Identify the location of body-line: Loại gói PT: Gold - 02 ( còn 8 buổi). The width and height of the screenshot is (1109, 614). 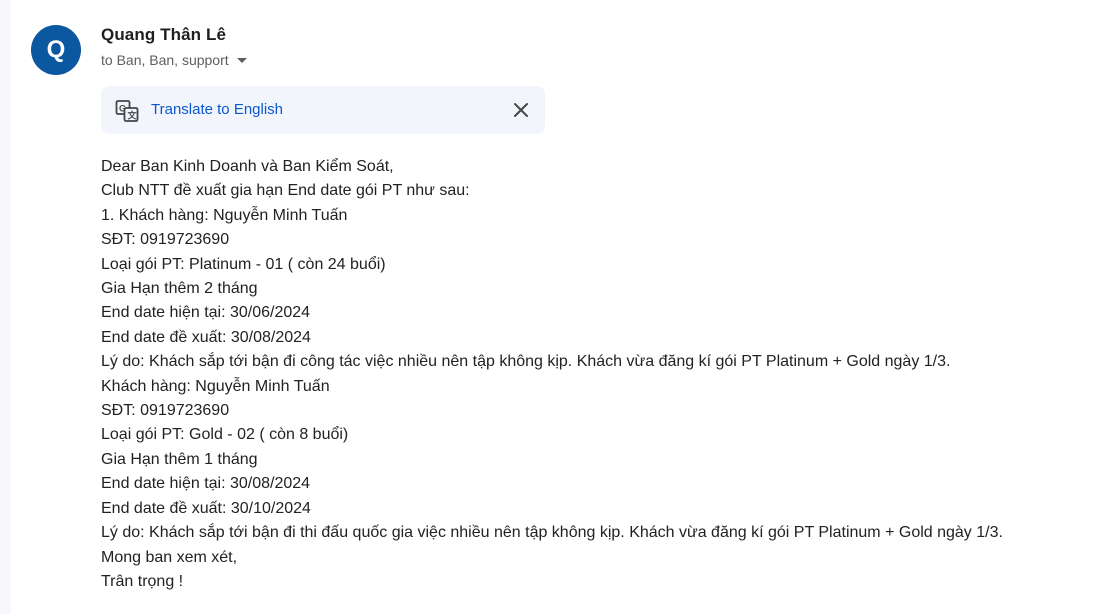
(225, 435).